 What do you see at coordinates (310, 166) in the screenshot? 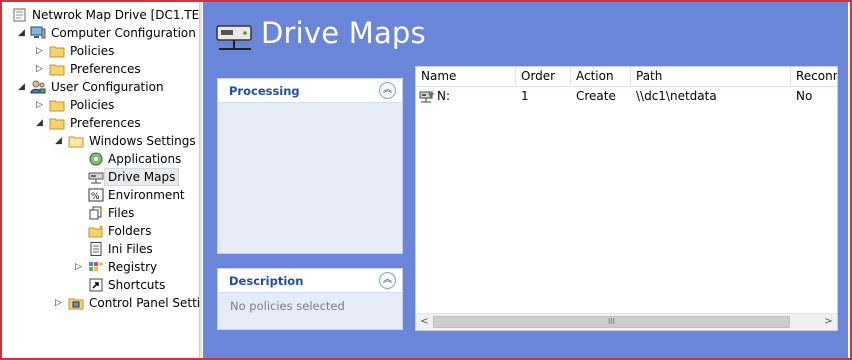
I see `processing-panel: Processing ︽` at bounding box center [310, 166].